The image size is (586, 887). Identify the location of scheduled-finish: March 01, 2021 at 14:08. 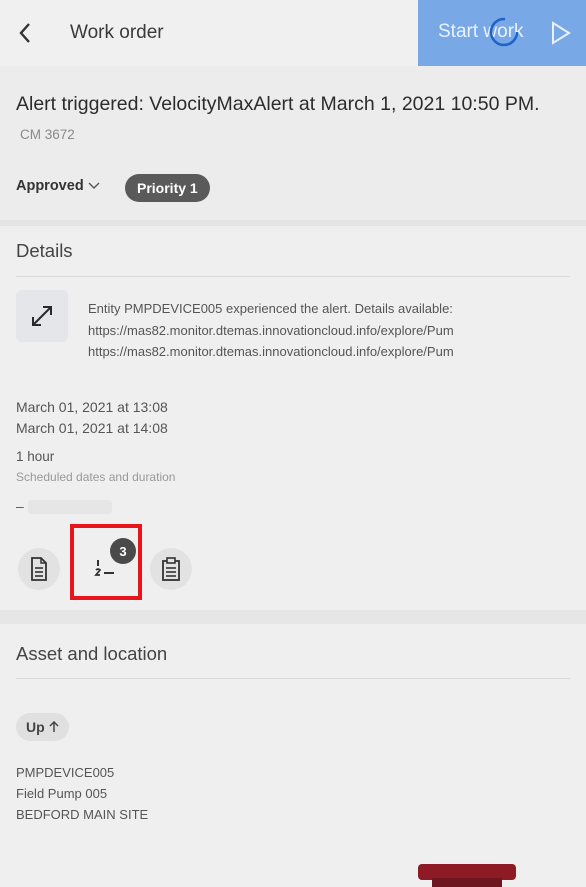
(92, 428).